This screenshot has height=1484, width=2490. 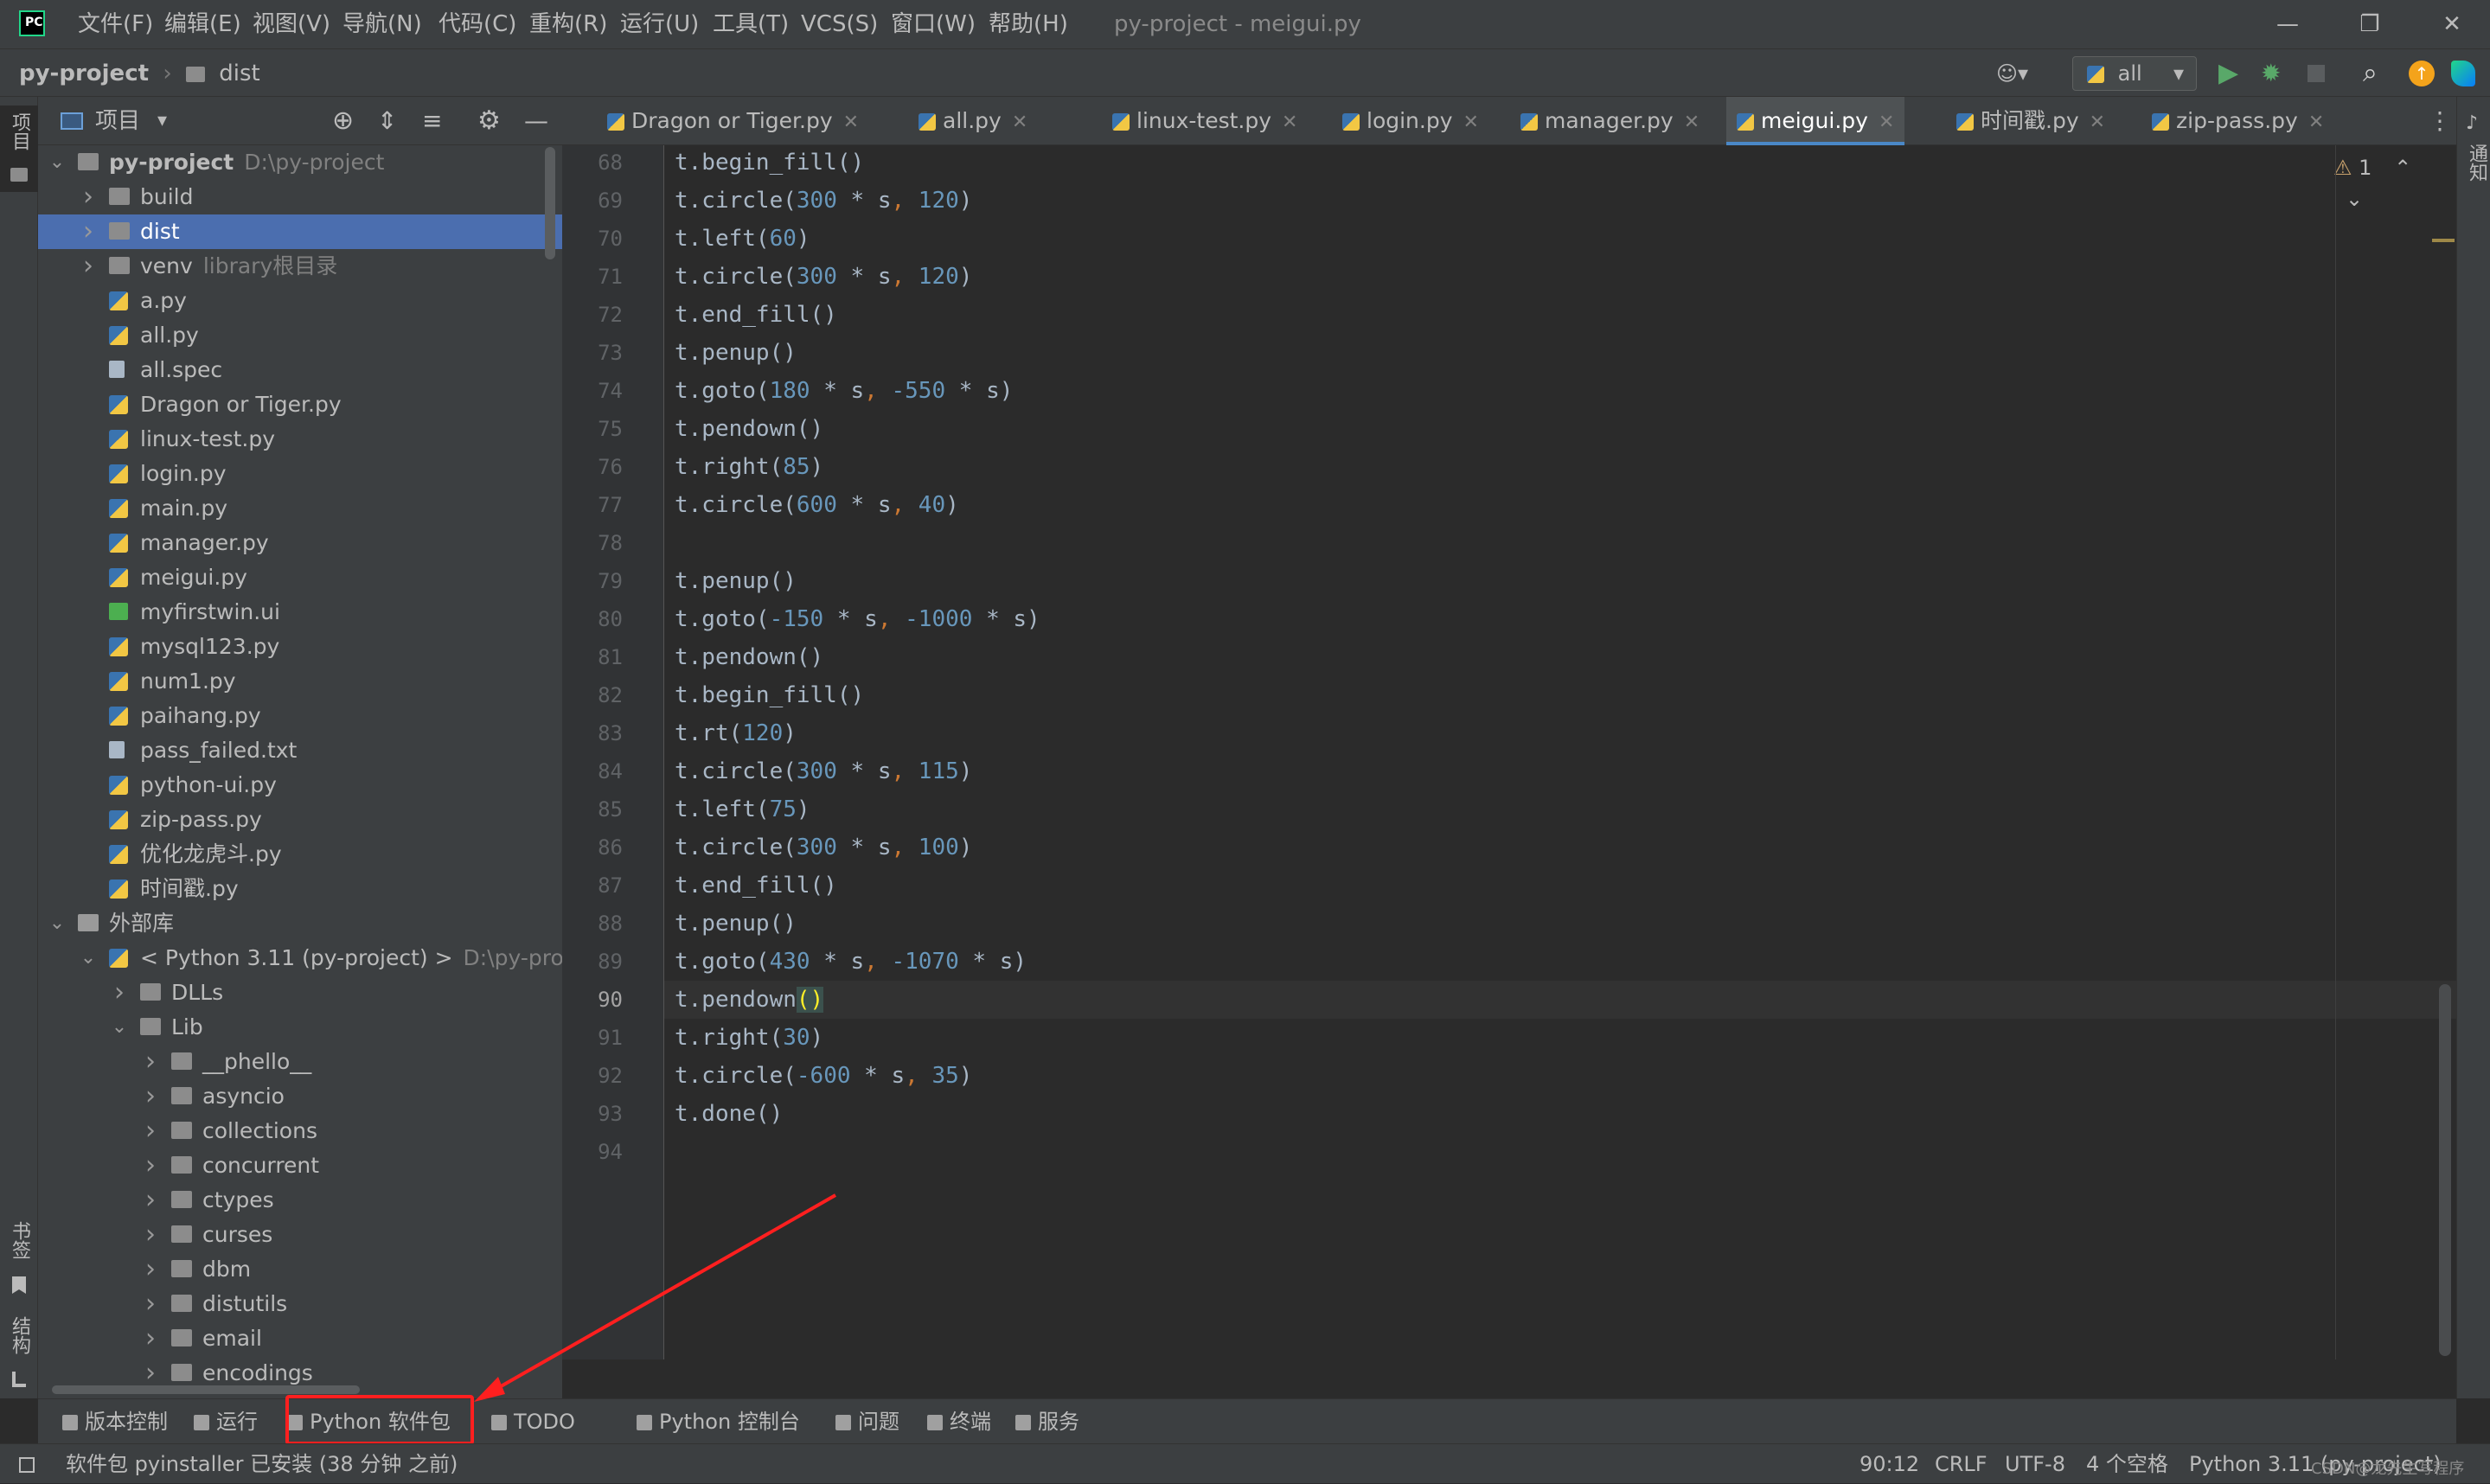 I want to click on indent-setting: 4 个空格, so click(x=2127, y=1464).